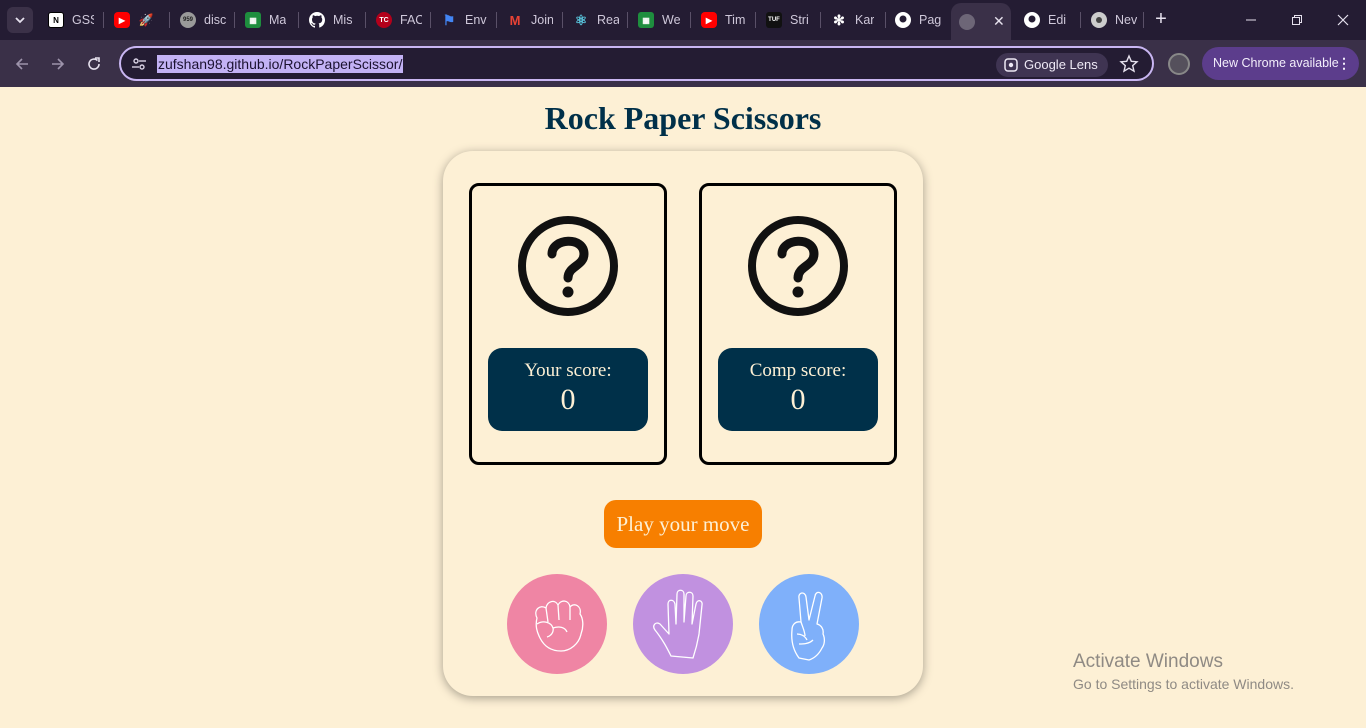 This screenshot has width=1366, height=728. What do you see at coordinates (581, 19) in the screenshot?
I see `react-icon: ⚛` at bounding box center [581, 19].